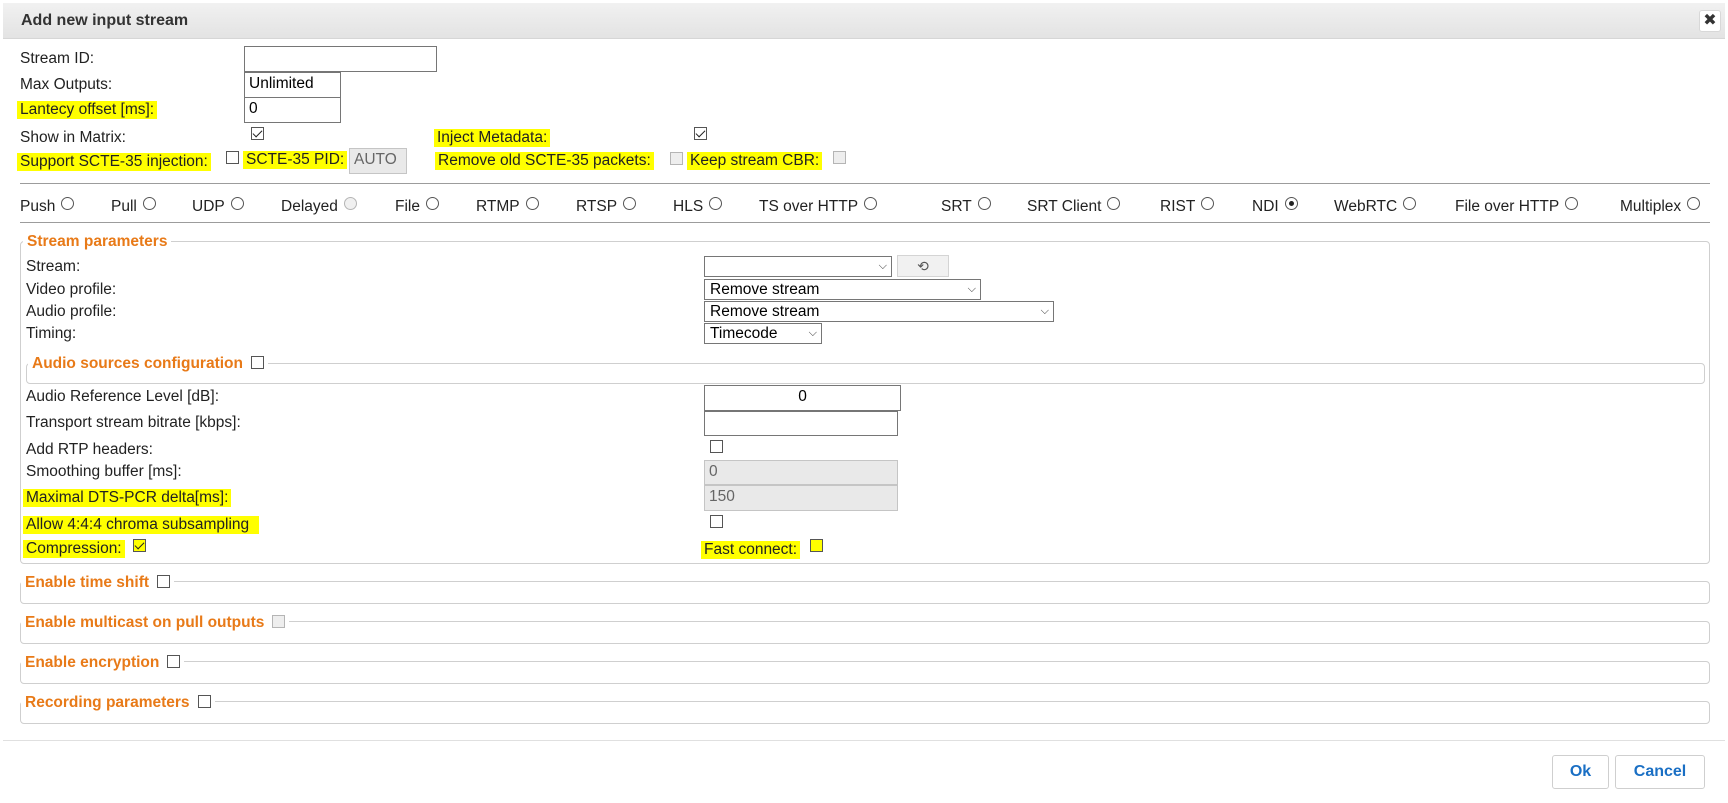 The width and height of the screenshot is (1728, 803). What do you see at coordinates (1694, 203) in the screenshot?
I see `protocol-radio-multiplex` at bounding box center [1694, 203].